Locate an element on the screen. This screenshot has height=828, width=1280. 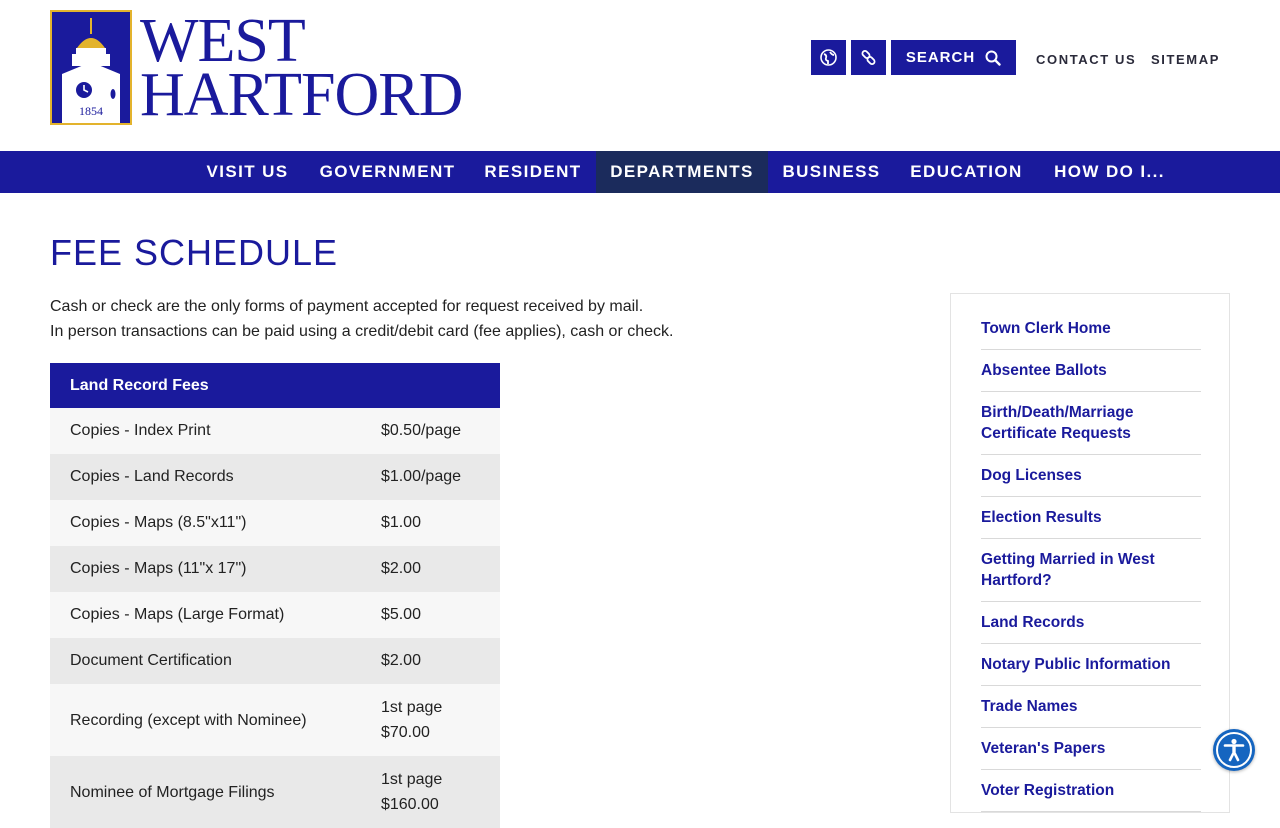
translate-button is located at coordinates (828, 57).